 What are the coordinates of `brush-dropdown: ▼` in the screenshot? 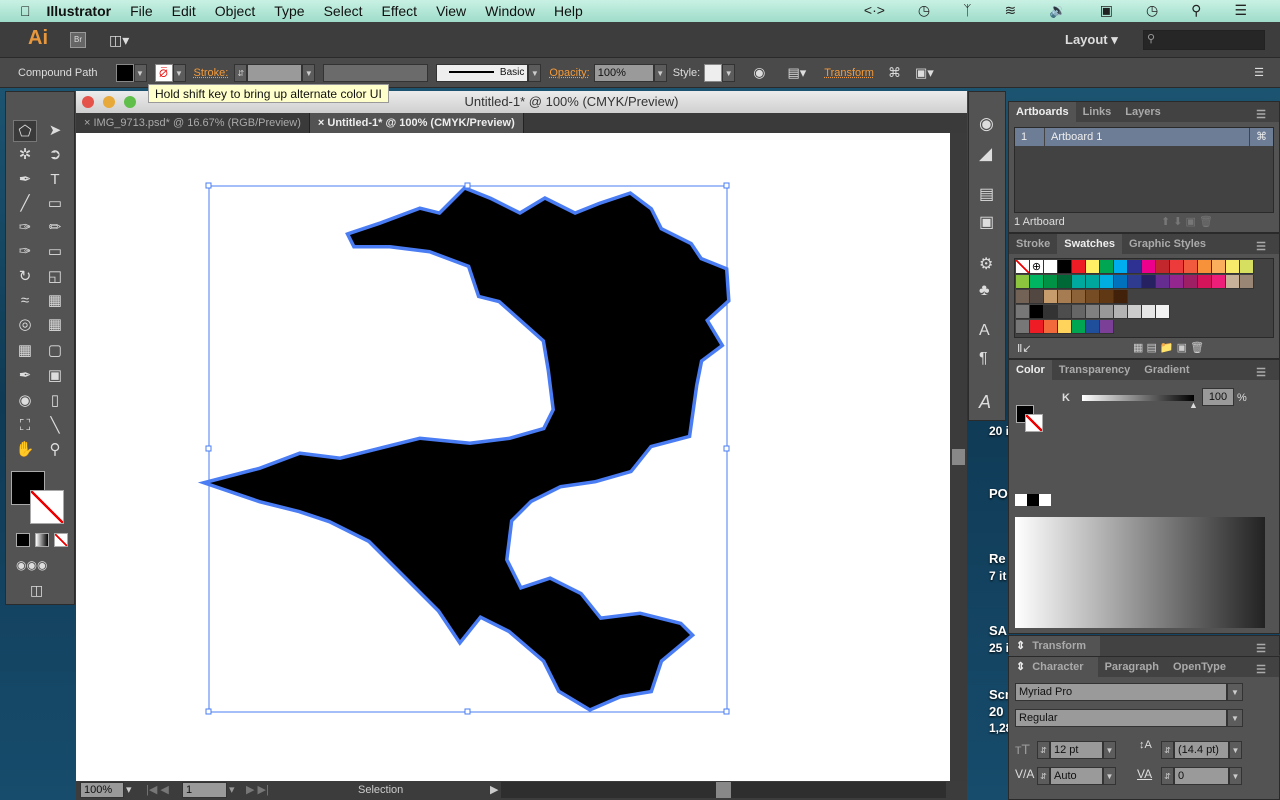 It's located at (535, 72).